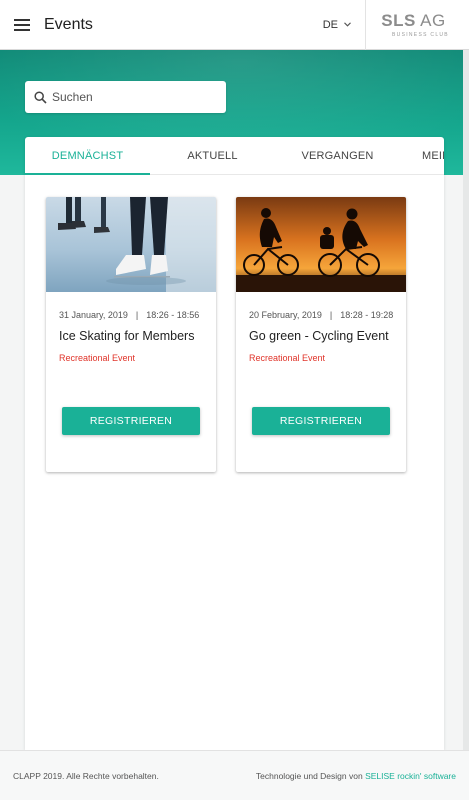  Describe the element at coordinates (129, 315) in the screenshot. I see `event-datetime: 31 January, 2019 | 18:26 - 18:56` at that location.